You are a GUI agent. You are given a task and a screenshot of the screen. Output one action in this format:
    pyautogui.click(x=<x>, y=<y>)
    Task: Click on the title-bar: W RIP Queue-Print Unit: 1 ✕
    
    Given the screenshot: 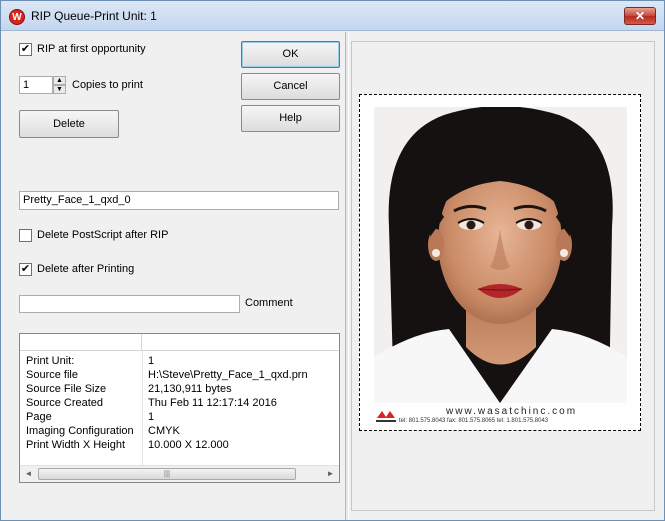 What is the action you would take?
    pyautogui.click(x=332, y=16)
    